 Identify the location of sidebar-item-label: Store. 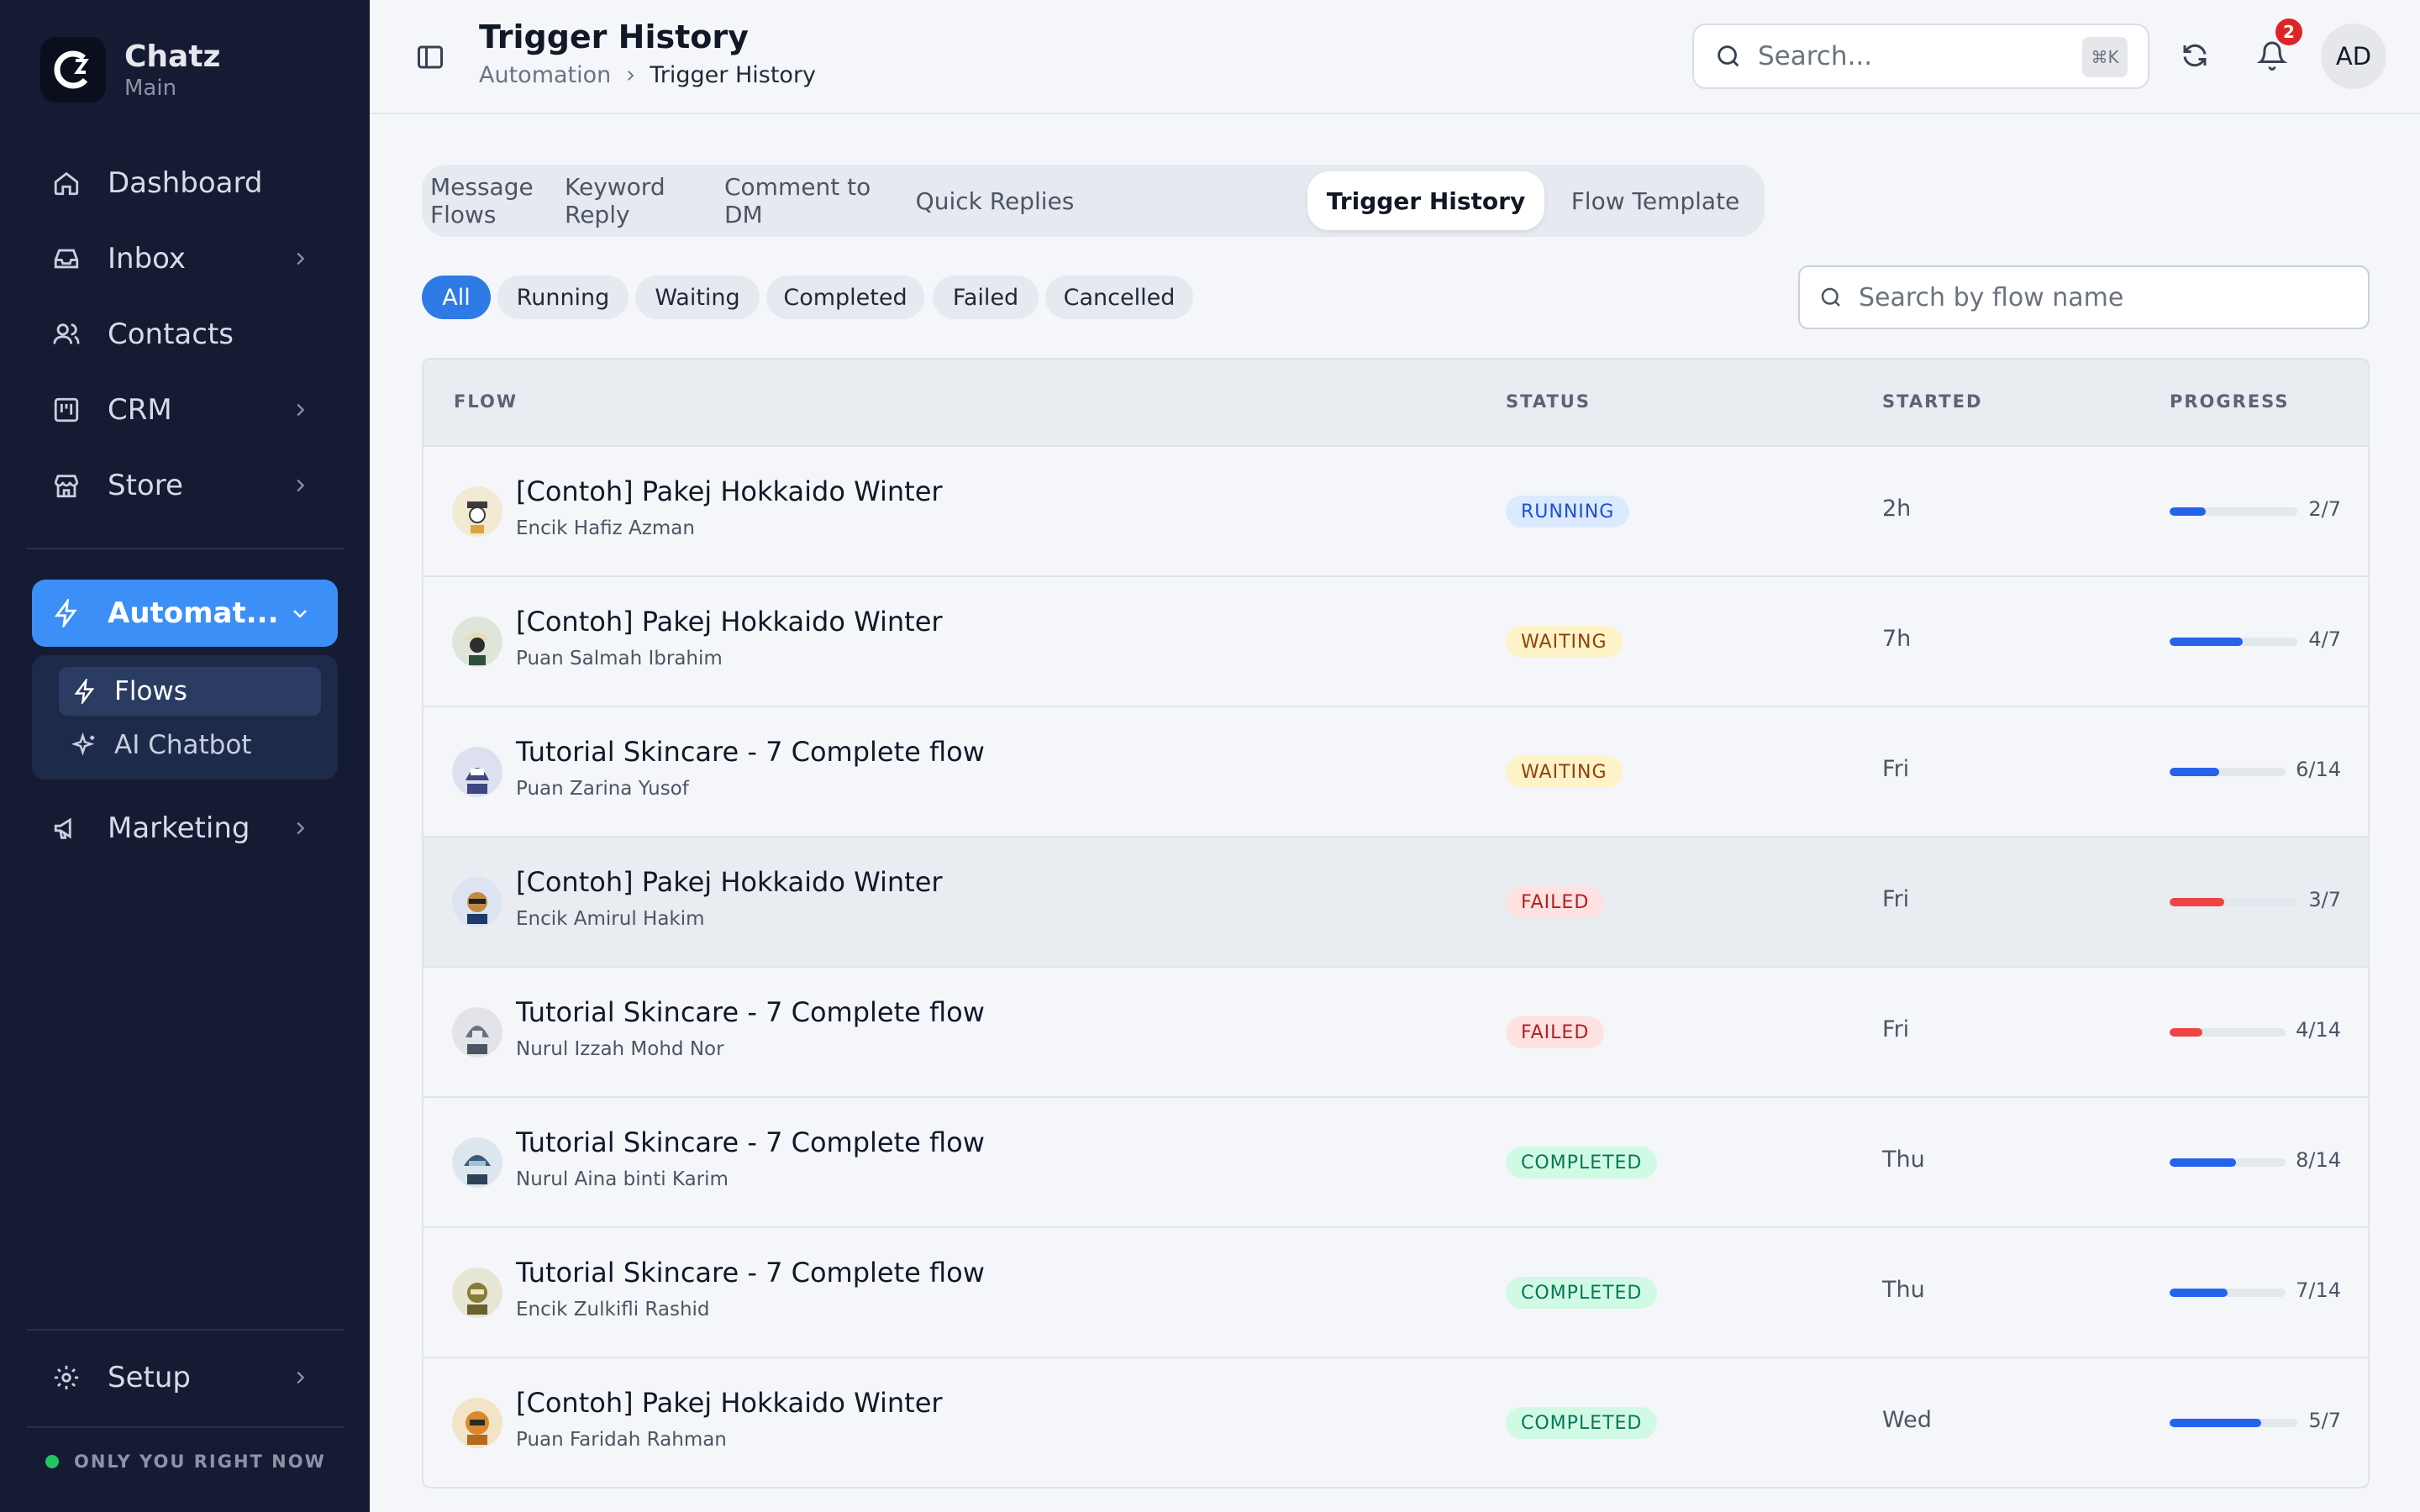
(146, 485).